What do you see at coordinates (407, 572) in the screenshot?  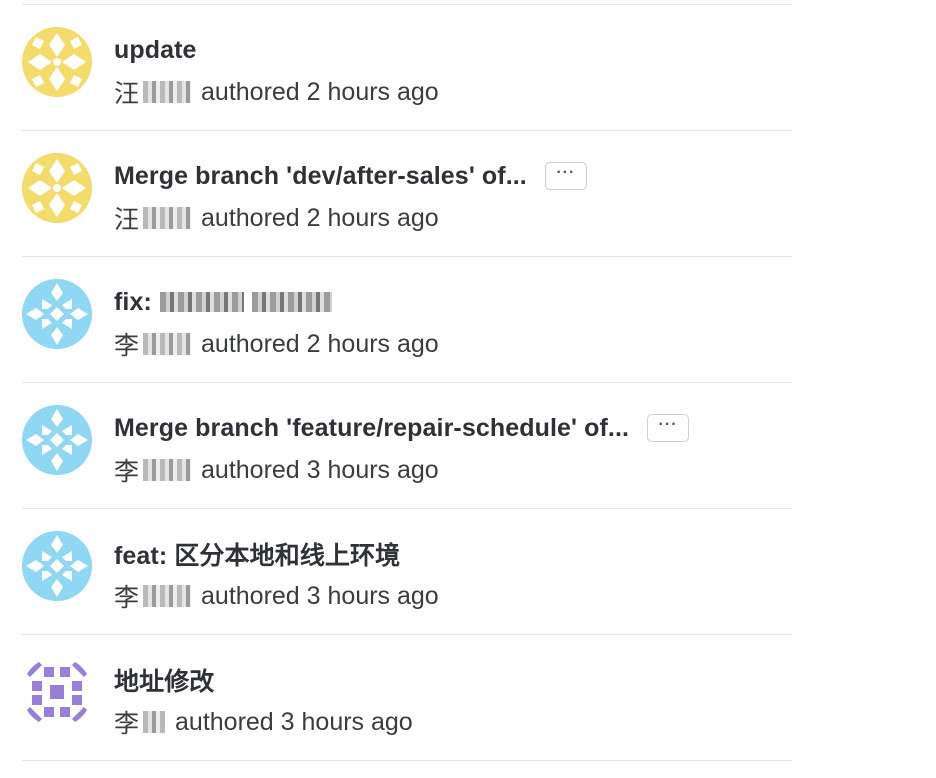 I see `commit-row: feat: 区分本地和线上环境 李 authored 3 hours ago` at bounding box center [407, 572].